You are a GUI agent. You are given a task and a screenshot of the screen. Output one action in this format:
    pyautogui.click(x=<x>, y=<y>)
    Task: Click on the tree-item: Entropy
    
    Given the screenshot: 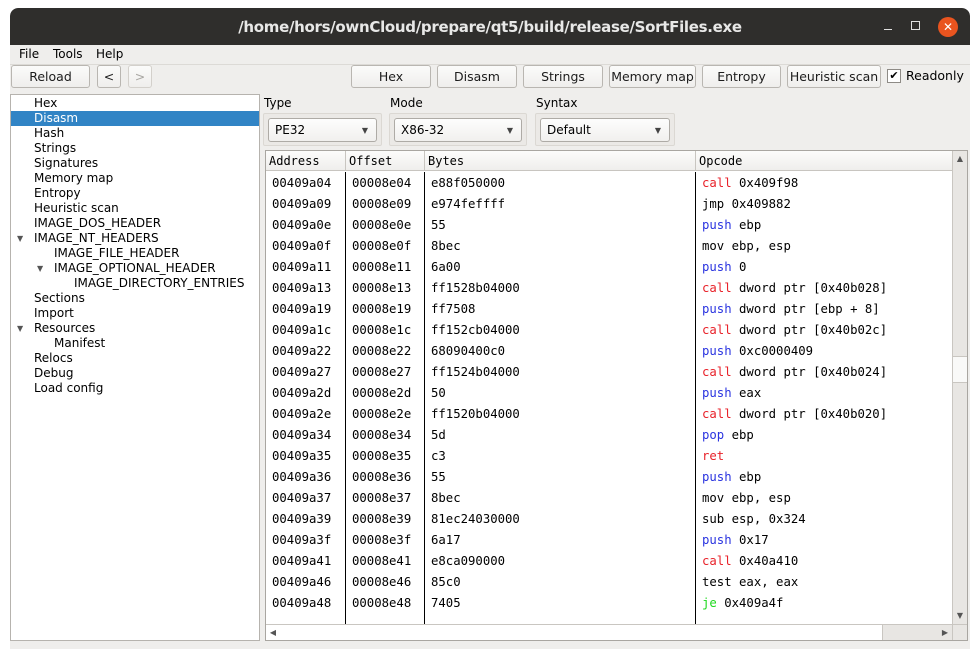 What is the action you would take?
    pyautogui.click(x=135, y=193)
    